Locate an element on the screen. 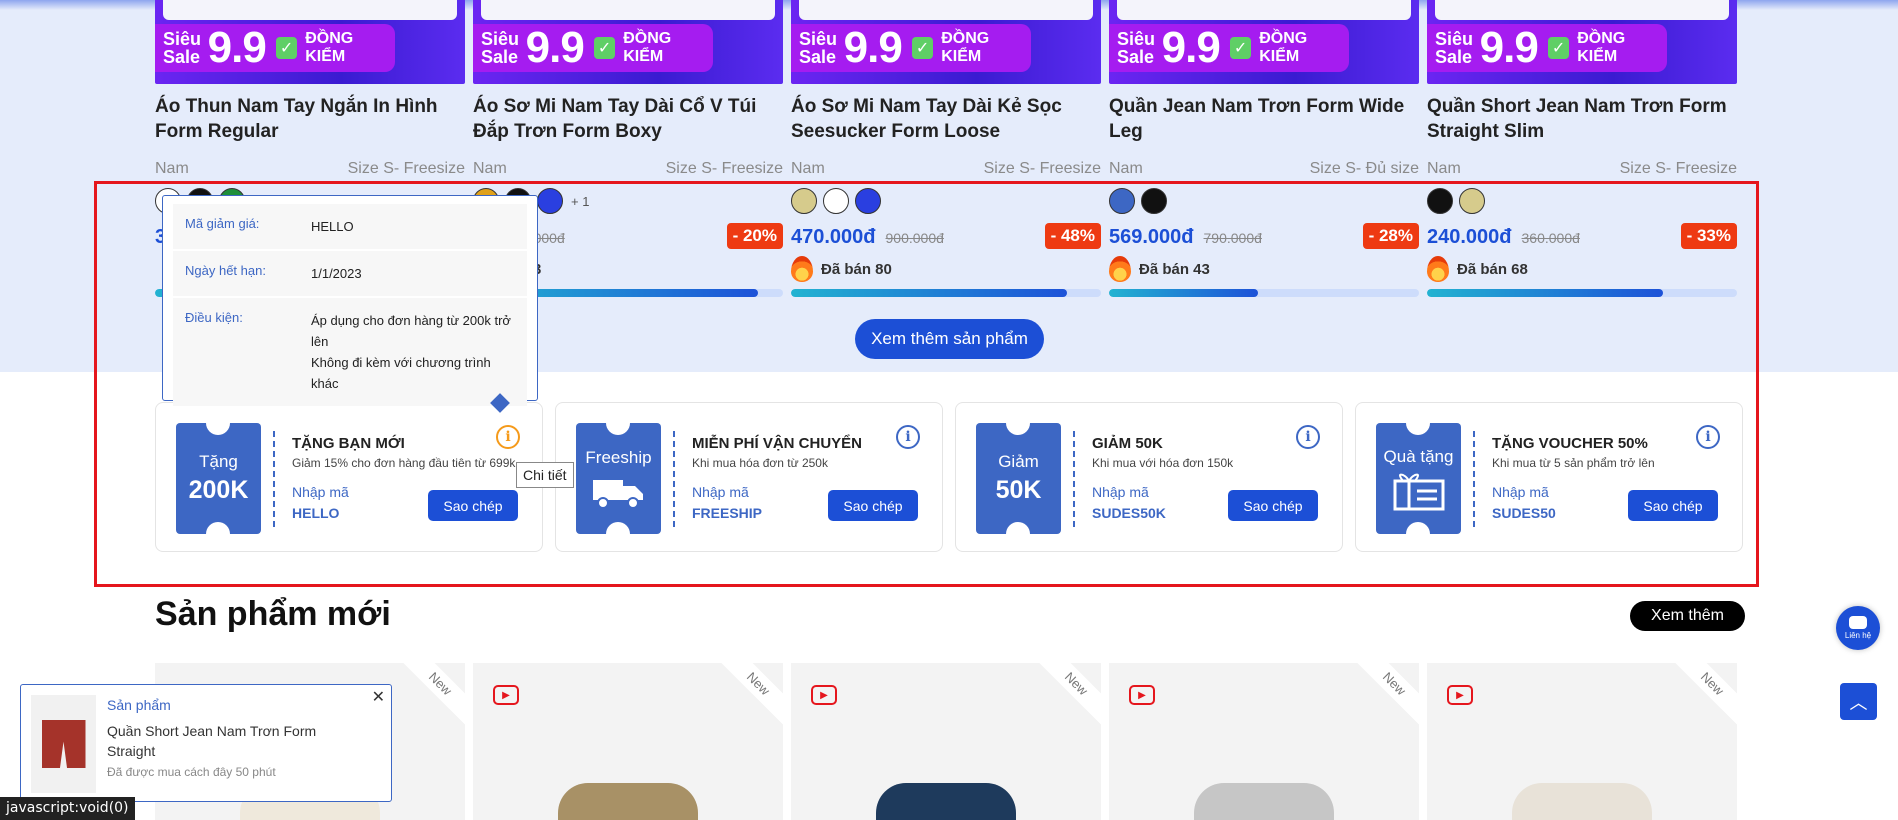 The image size is (1898, 820). notification-product-name: Quần Short Jean Nam Trơn Form Straight is located at coordinates (232, 741).